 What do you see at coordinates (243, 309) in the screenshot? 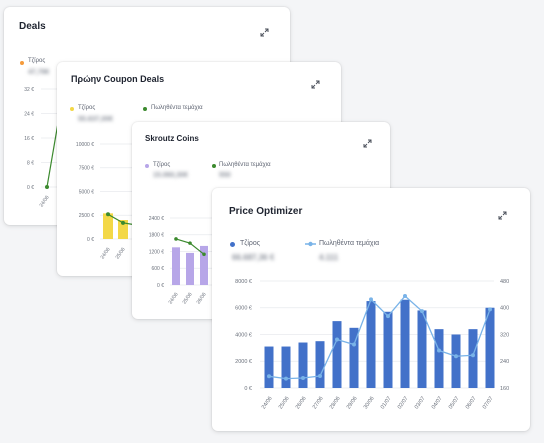
I see `y-tick-label: 6000 €` at bounding box center [243, 309].